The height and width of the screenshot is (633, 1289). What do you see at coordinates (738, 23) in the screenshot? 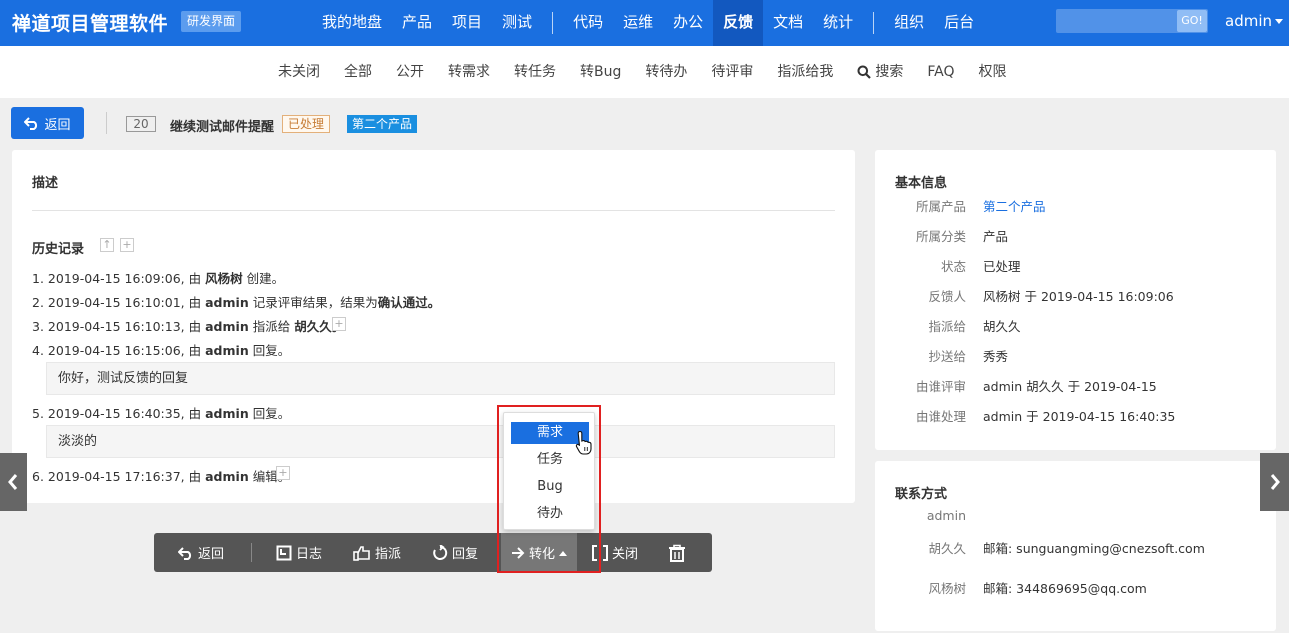
I see `nav-feedback: 反馈` at bounding box center [738, 23].